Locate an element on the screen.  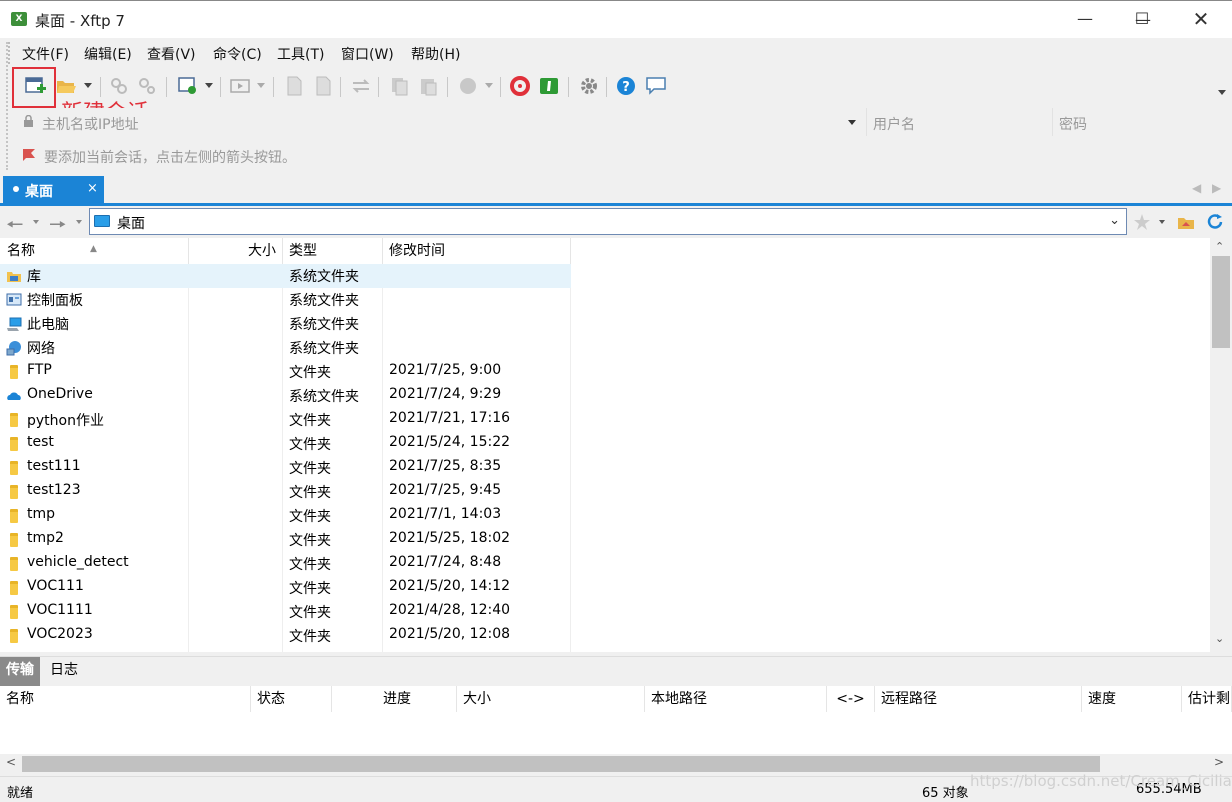
scroll-left-icon: < is located at coordinates (11, 762).